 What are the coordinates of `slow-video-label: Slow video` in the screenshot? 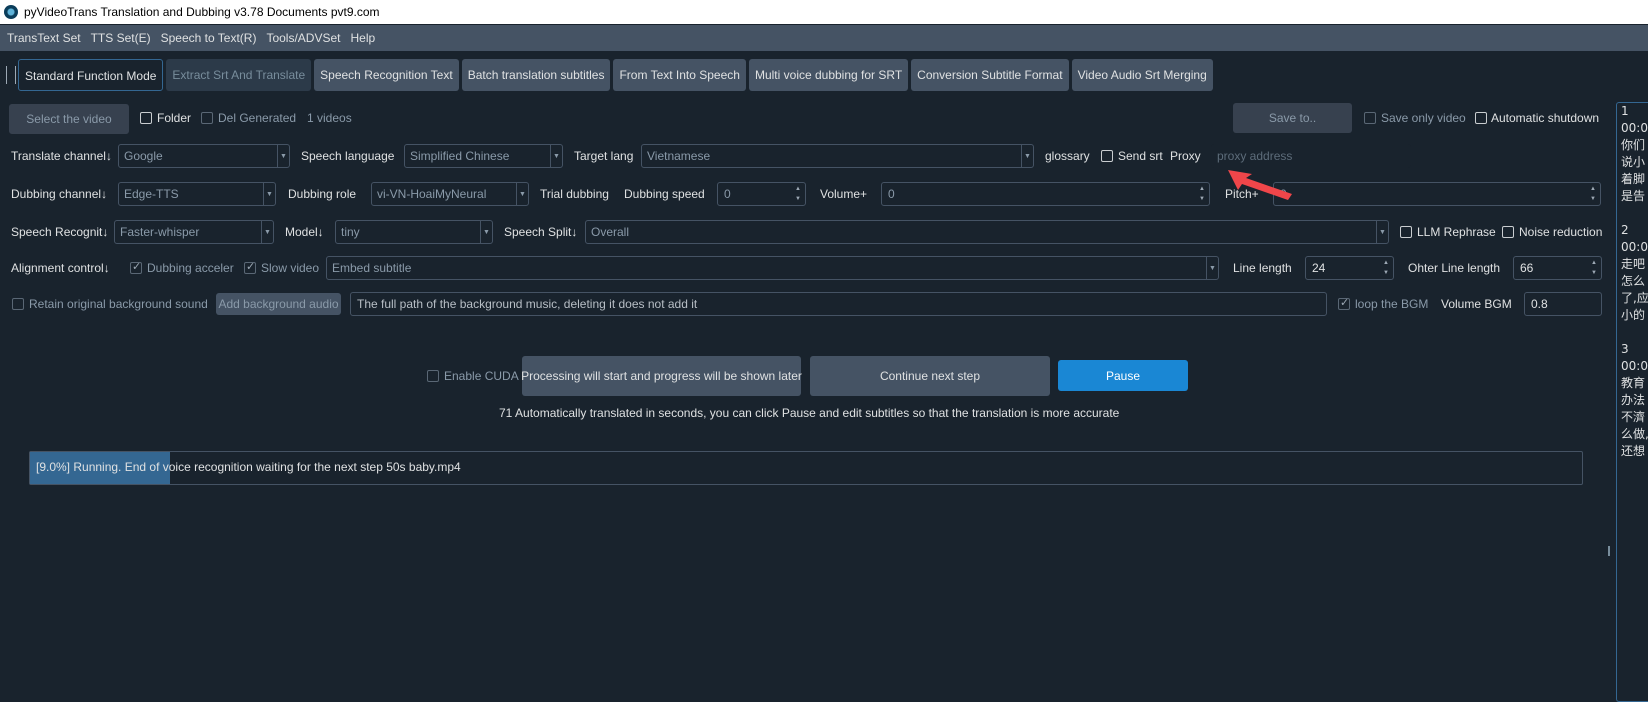 It's located at (290, 268).